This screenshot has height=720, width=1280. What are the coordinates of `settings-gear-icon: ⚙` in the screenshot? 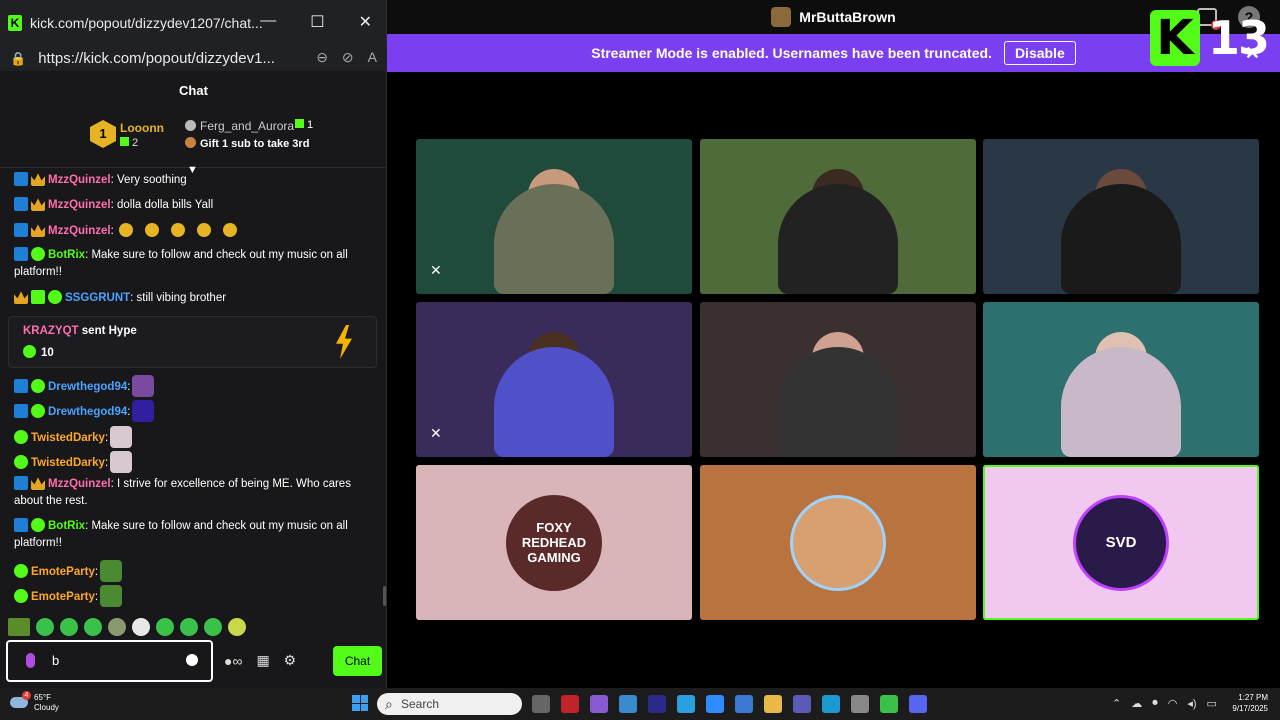 It's located at (290, 660).